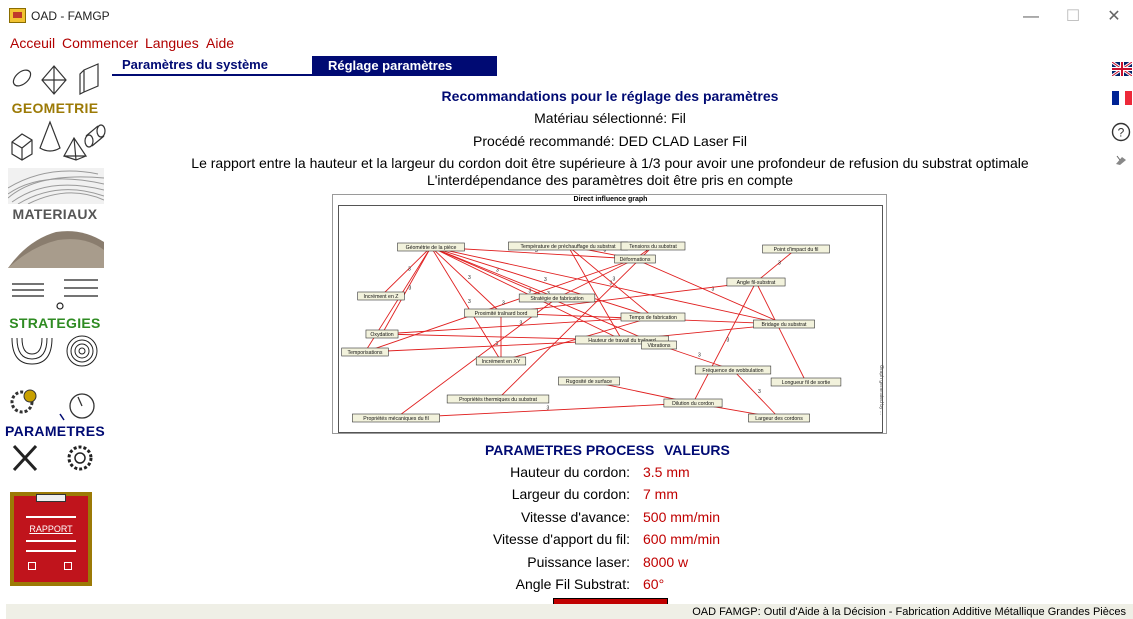 The height and width of the screenshot is (619, 1133). I want to click on tab-bar: Paramètres du système Réglage paramètres, so click(304, 66).